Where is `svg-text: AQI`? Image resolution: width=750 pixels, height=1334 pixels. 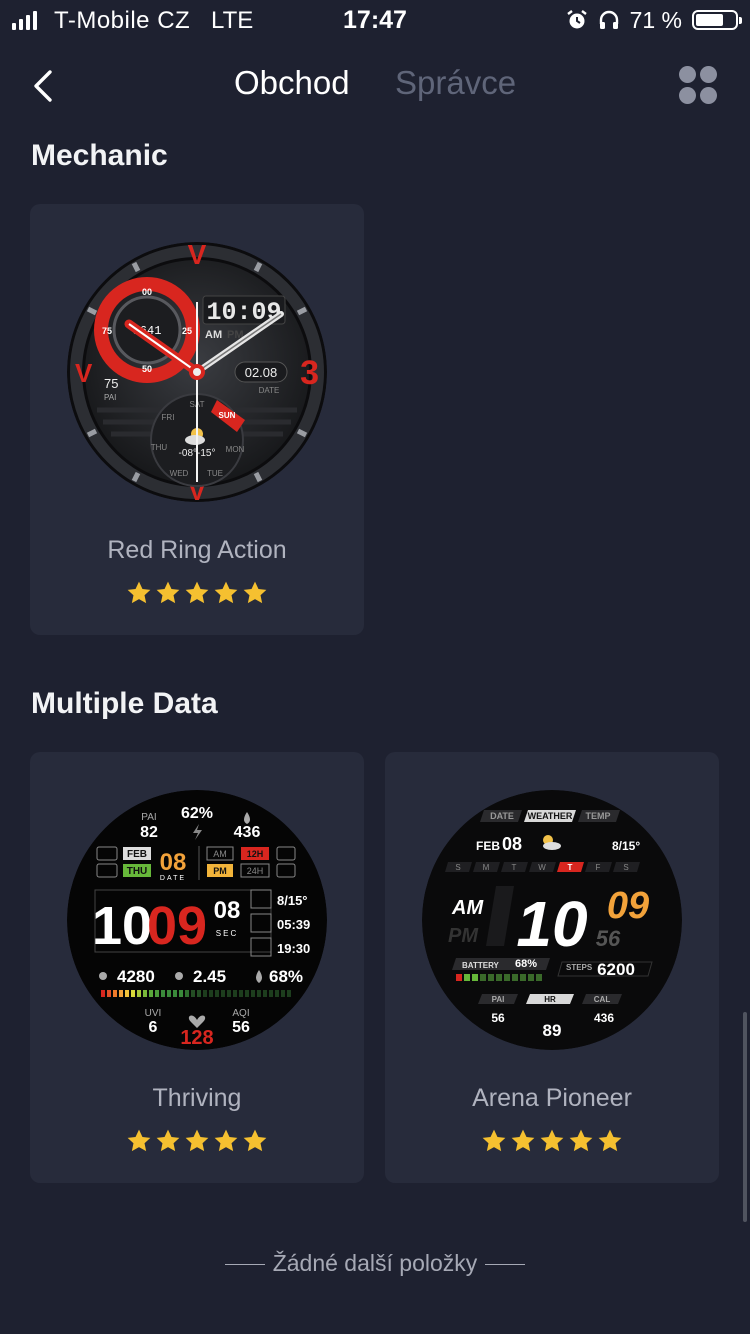
svg-text: AQI is located at coordinates (240, 1013).